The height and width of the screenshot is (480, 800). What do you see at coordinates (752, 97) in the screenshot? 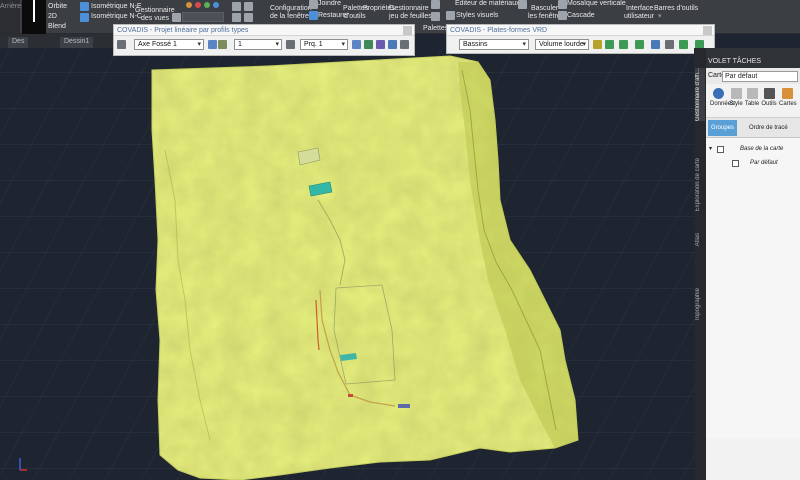
I see `tool-table: Table` at bounding box center [752, 97].